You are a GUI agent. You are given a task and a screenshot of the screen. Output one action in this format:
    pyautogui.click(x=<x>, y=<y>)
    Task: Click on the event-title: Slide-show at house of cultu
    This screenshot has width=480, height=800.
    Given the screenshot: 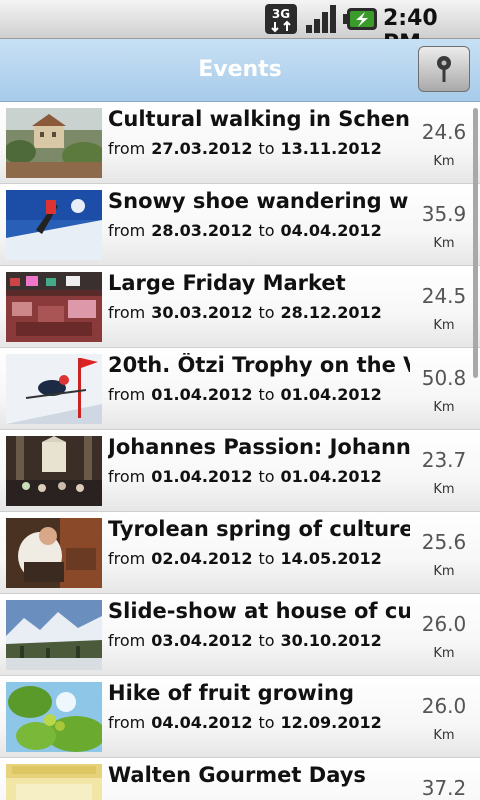 What is the action you would take?
    pyautogui.click(x=259, y=611)
    